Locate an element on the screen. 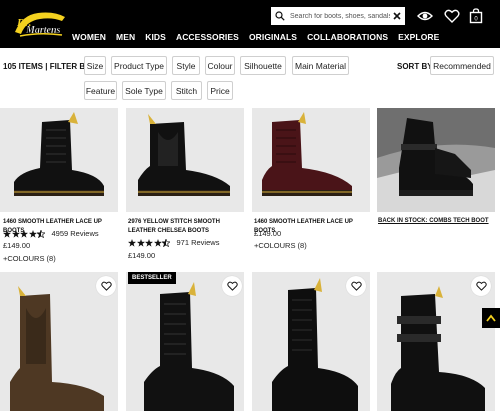 The width and height of the screenshot is (500, 411). boot-1460-cherry-image is located at coordinates (307, 154).